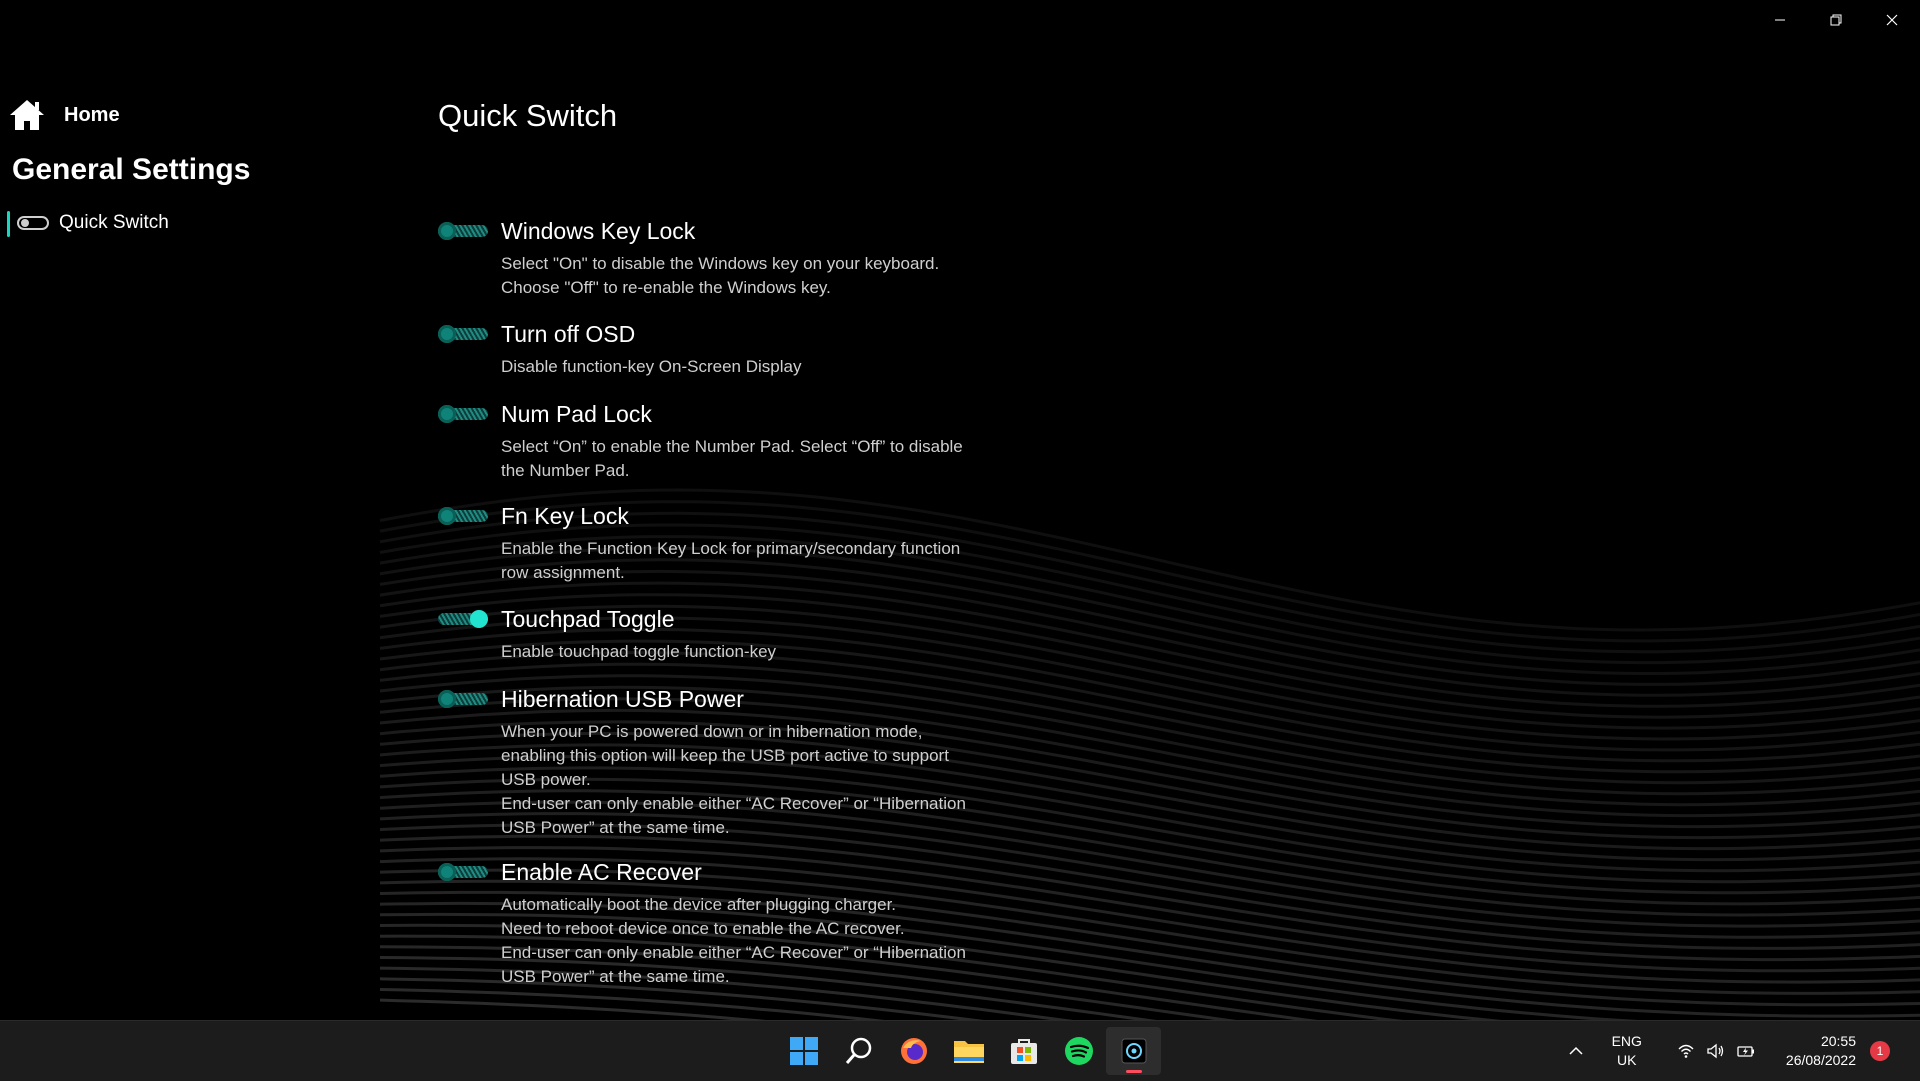 This screenshot has height=1081, width=1920. What do you see at coordinates (1627, 1051) in the screenshot?
I see `language-indicator: ENG UK` at bounding box center [1627, 1051].